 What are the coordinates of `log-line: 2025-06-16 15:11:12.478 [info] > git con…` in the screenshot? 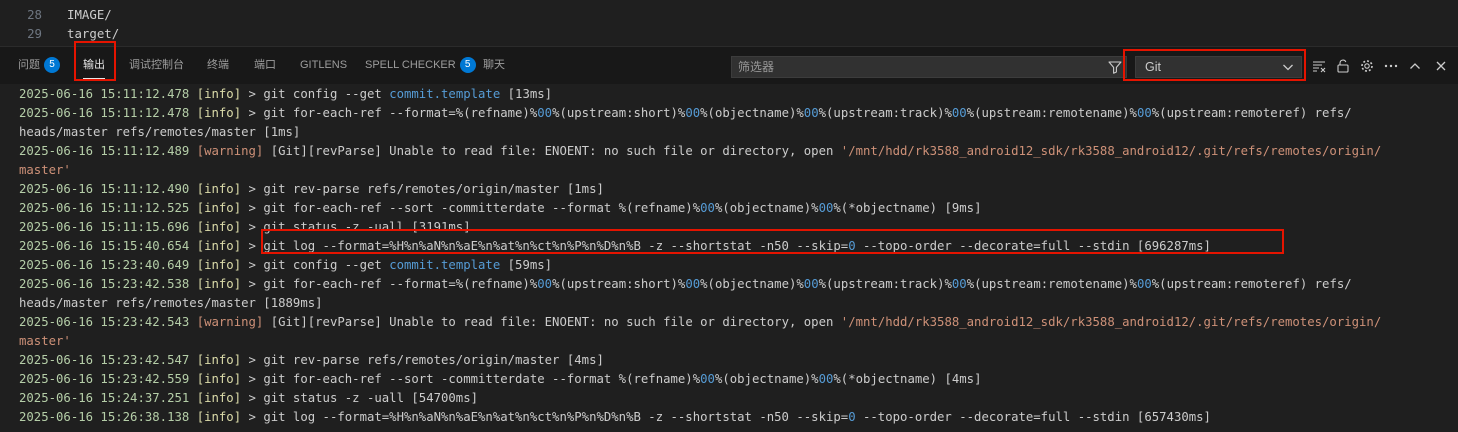 It's located at (285, 94).